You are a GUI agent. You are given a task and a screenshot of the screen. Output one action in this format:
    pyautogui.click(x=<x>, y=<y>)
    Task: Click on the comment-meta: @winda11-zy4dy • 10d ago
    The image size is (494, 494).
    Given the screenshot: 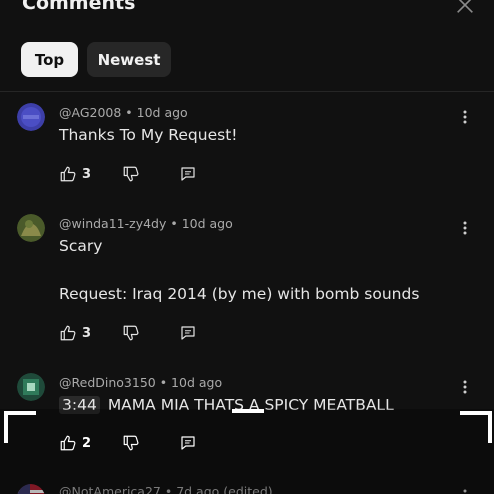 What is the action you would take?
    pyautogui.click(x=146, y=223)
    